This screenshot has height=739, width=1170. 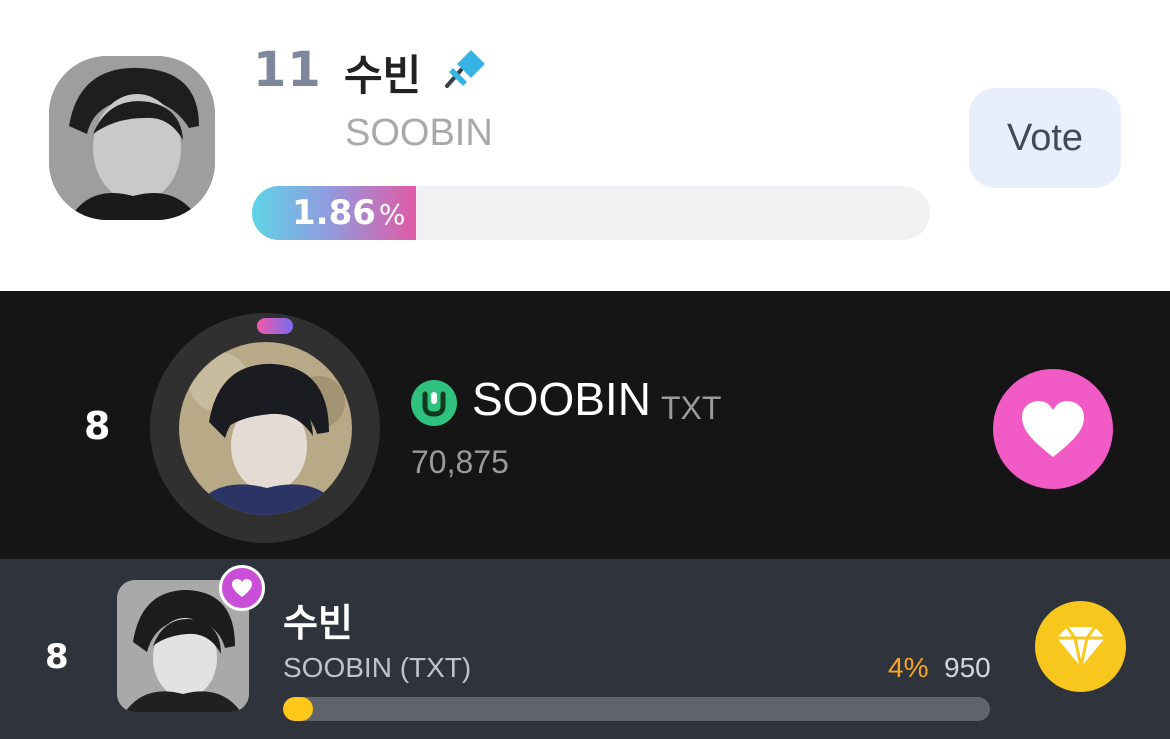 I want to click on vote-progress-fill, so click(x=298, y=709).